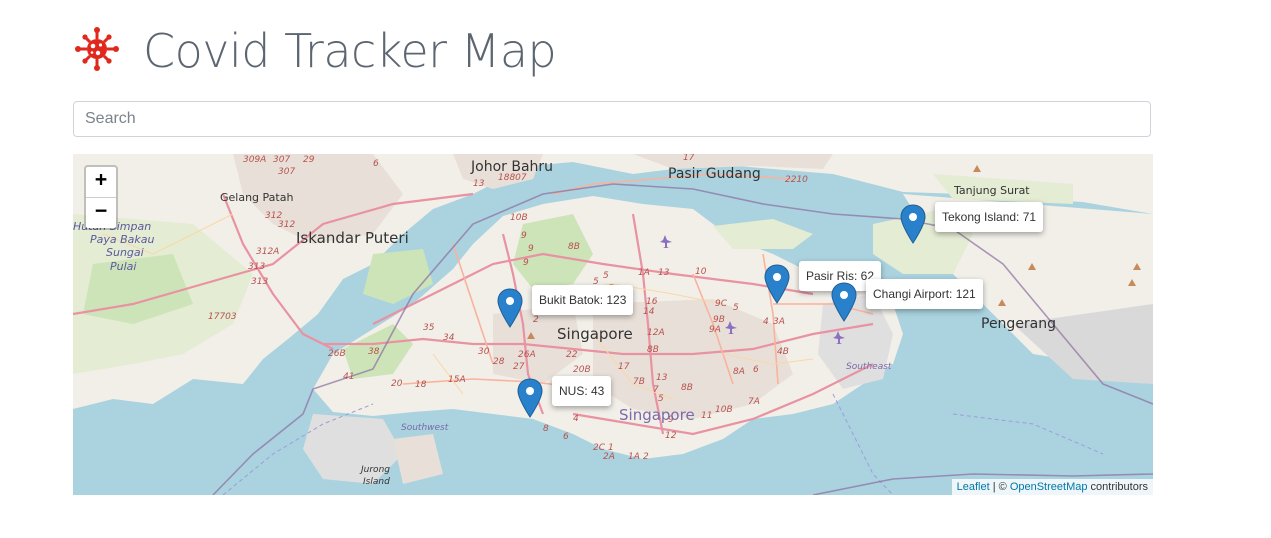  Describe the element at coordinates (844, 302) in the screenshot. I see `map-marker-changi-airport` at that location.